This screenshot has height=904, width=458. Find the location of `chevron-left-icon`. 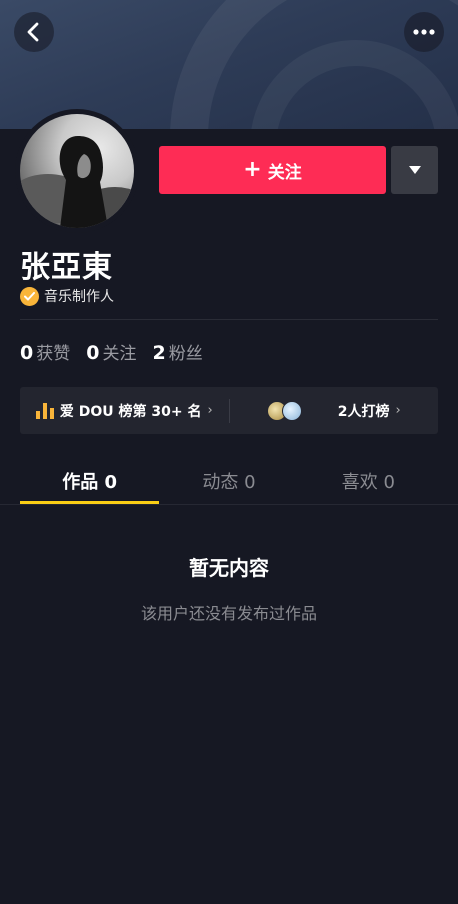

chevron-left-icon is located at coordinates (33, 32).